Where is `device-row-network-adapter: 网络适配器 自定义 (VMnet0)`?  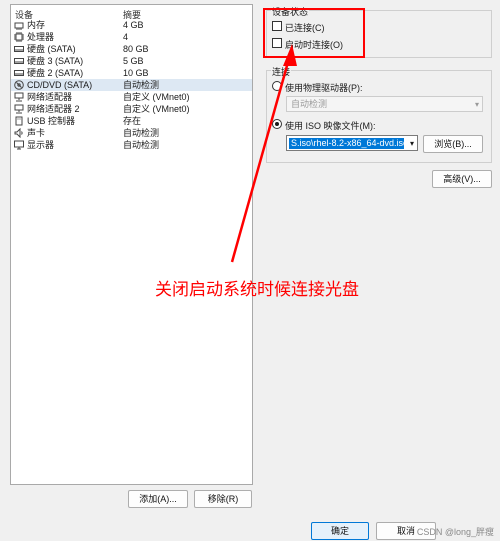
device-row-network-adapter: 网络适配器 自定义 (VMnet0) is located at coordinates (131, 97).